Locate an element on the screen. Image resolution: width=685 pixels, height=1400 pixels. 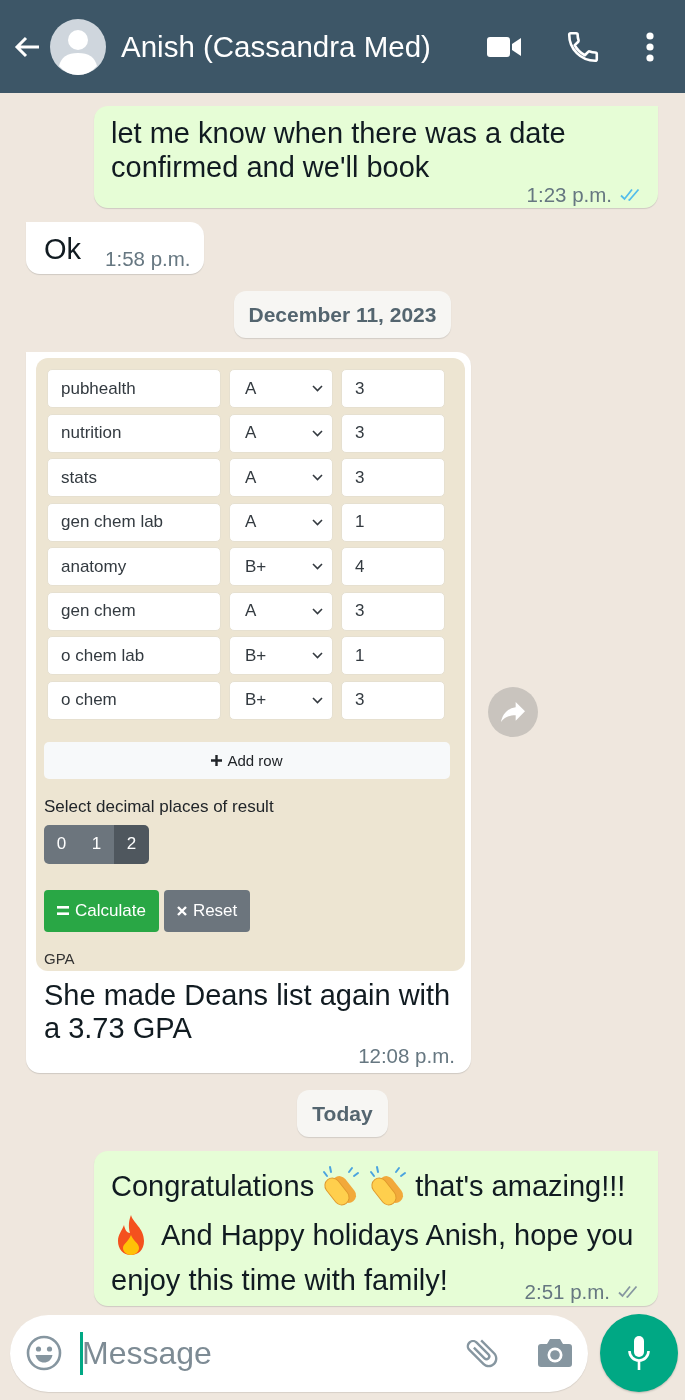
decimal-option: 1 is located at coordinates (96, 844).